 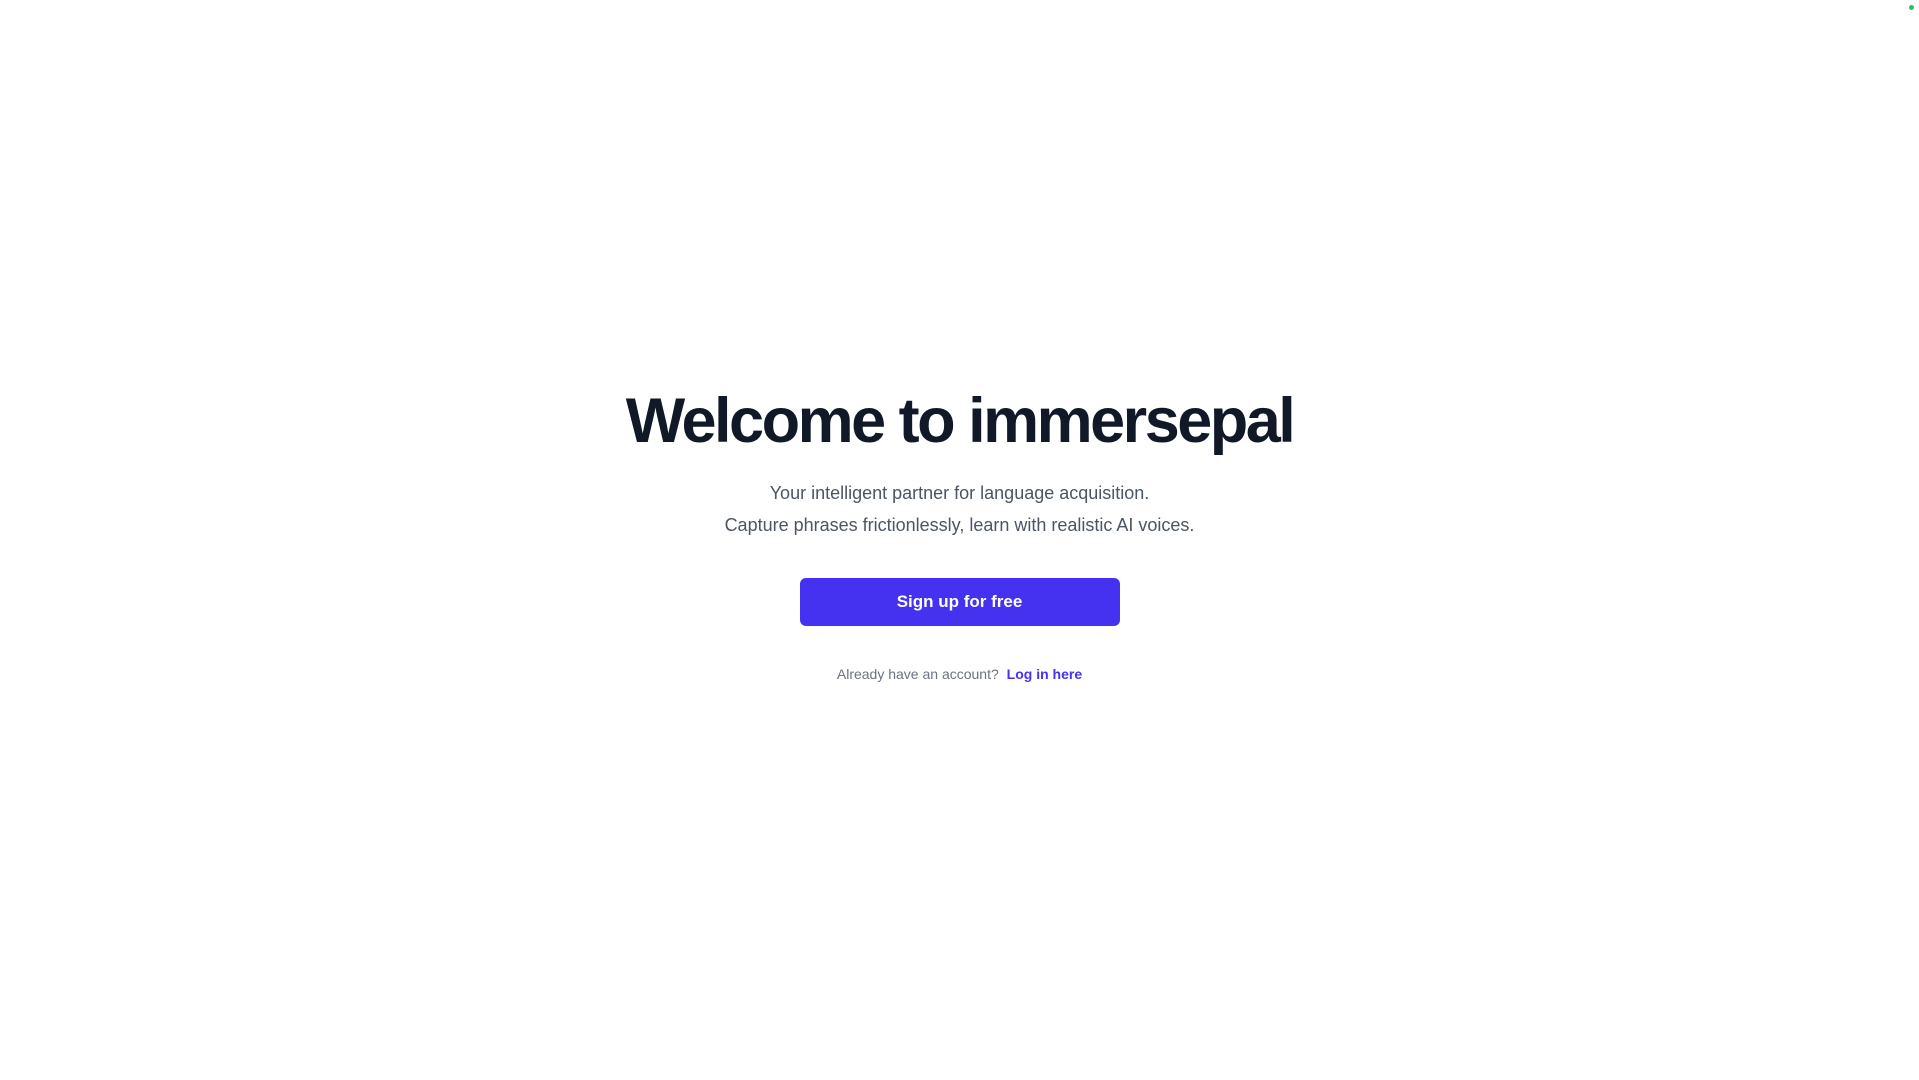 What do you see at coordinates (1044, 674) in the screenshot?
I see `login-link: Log in here` at bounding box center [1044, 674].